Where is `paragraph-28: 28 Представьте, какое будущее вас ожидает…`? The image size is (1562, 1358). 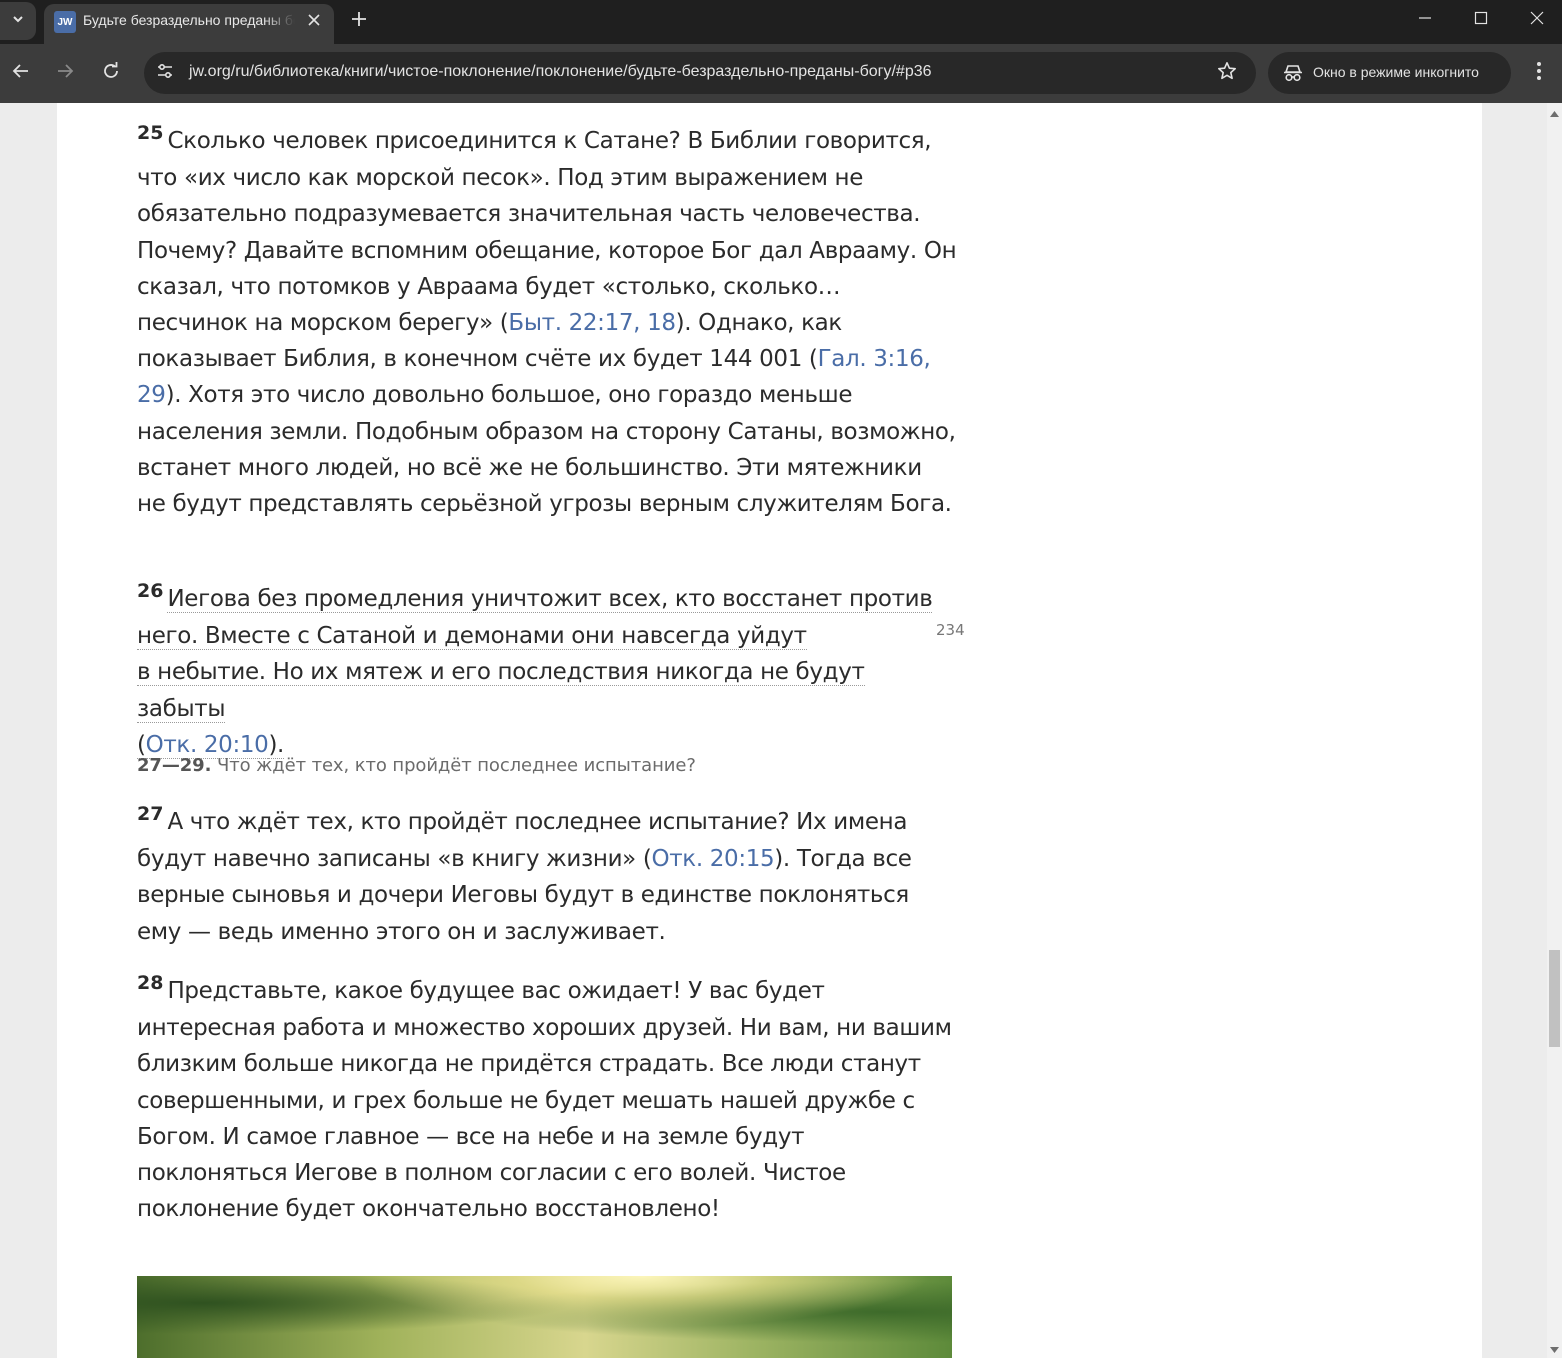 paragraph-28: 28 Представьте, какое будущее вас ожидает… is located at coordinates (547, 1099).